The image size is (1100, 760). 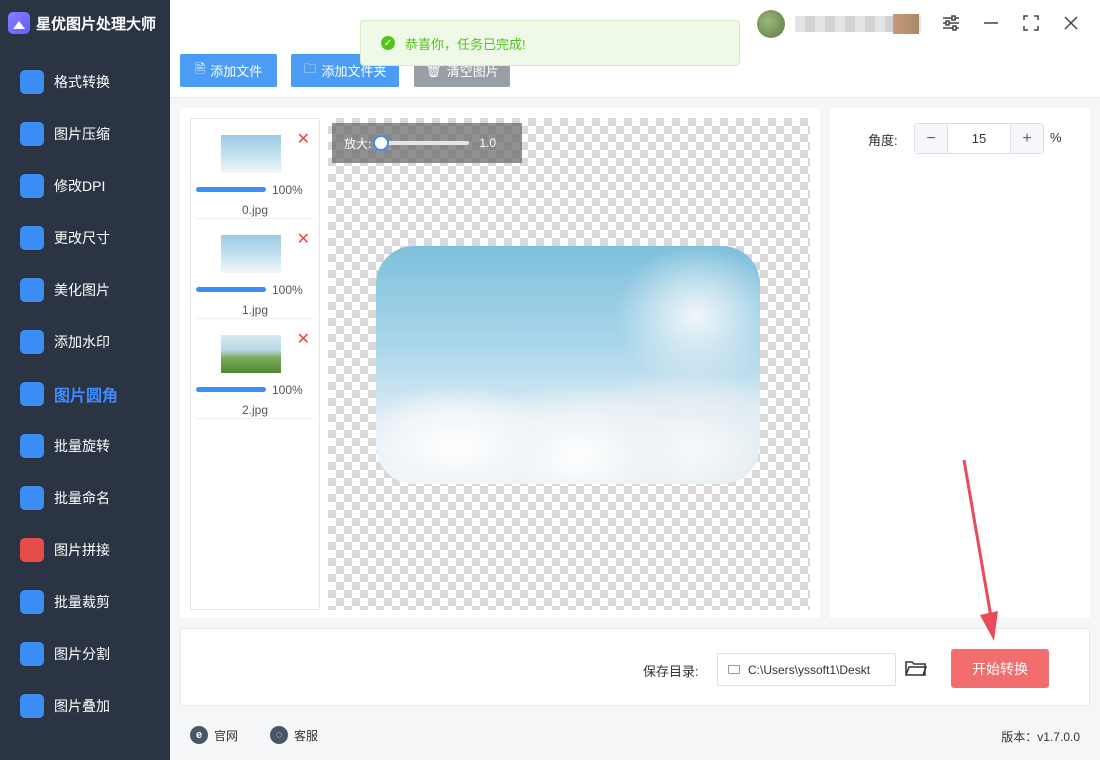 I want to click on app-brand: 星优图片处理大师, so click(x=85, y=23).